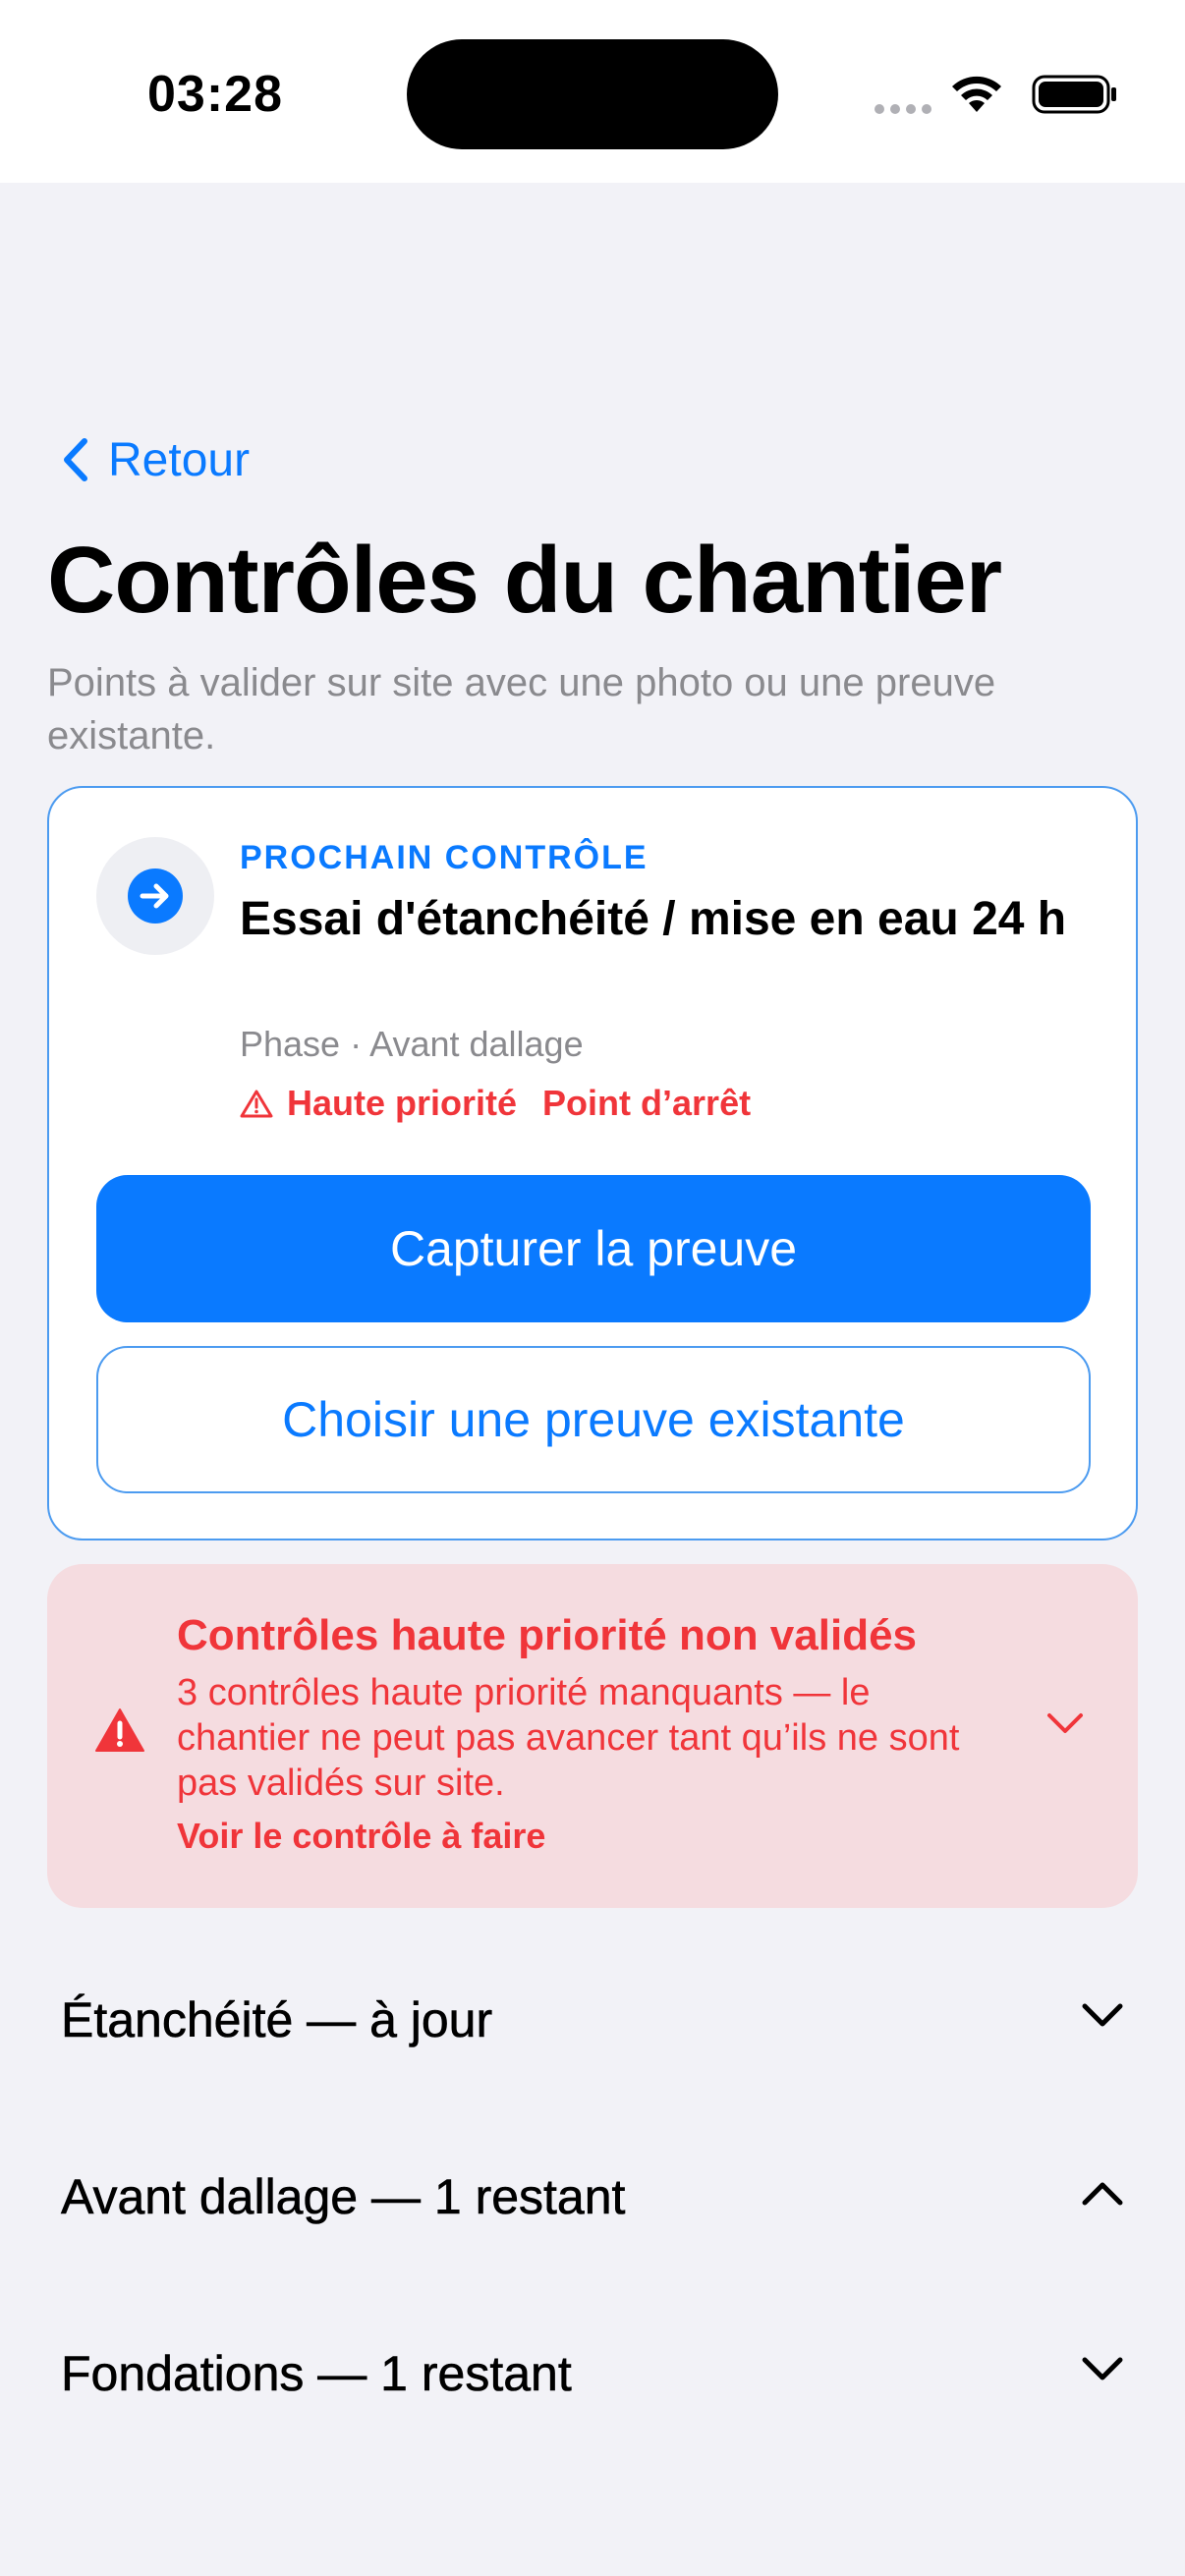 The width and height of the screenshot is (1185, 2576). Describe the element at coordinates (317, 2374) in the screenshot. I see `section-label: Fondations — 1 restant` at that location.